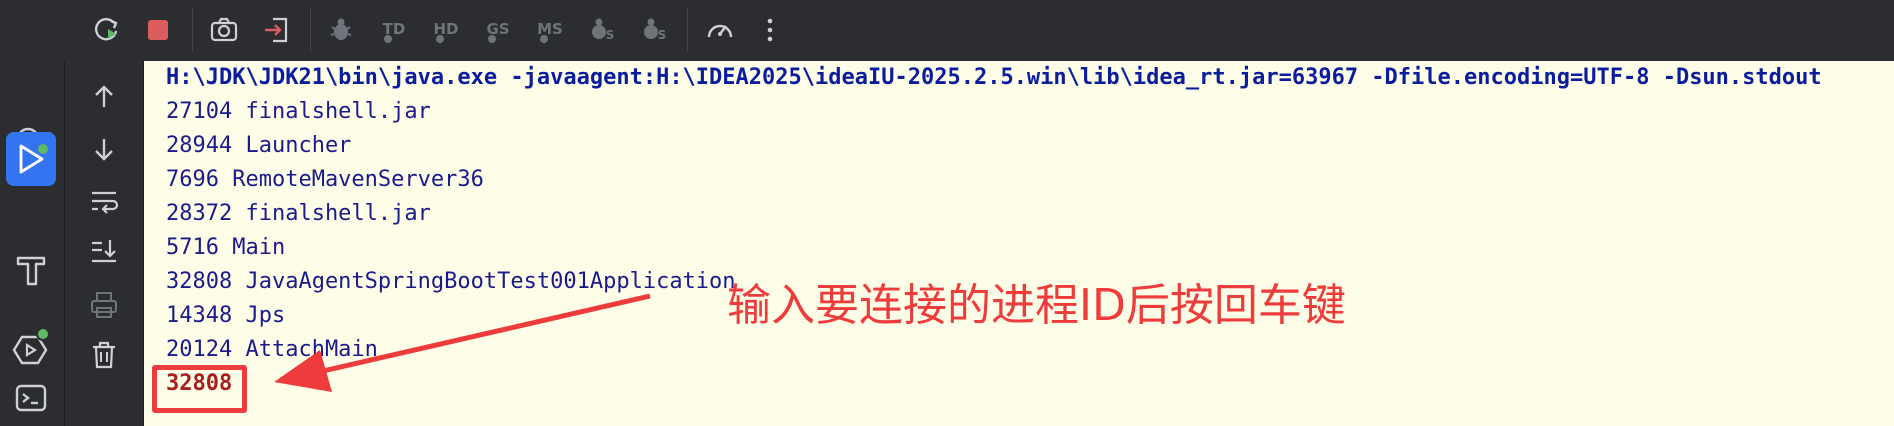  I want to click on down-arrow-icon, so click(104, 149).